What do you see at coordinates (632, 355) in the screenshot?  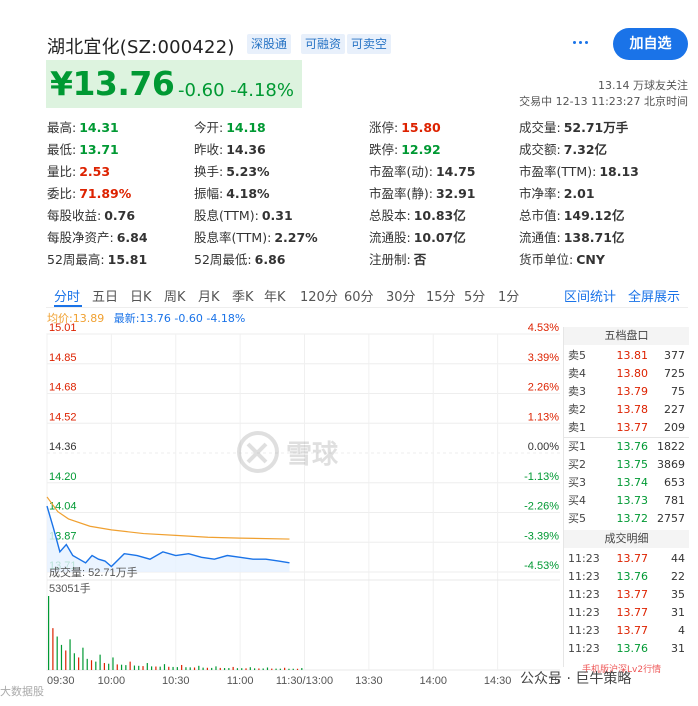 I see `row-price: 13.81` at bounding box center [632, 355].